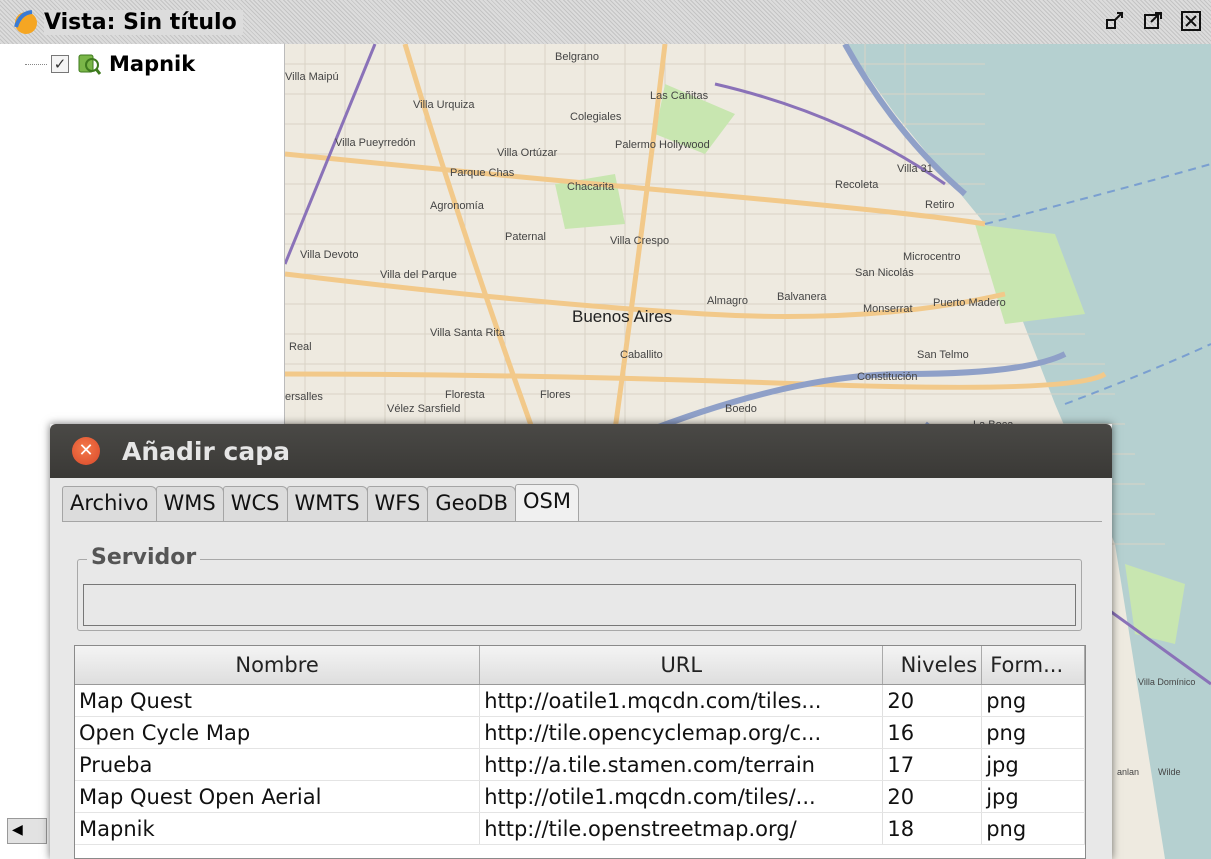 The width and height of the screenshot is (1211, 859). What do you see at coordinates (582, 521) in the screenshot?
I see `tabs-divider` at bounding box center [582, 521].